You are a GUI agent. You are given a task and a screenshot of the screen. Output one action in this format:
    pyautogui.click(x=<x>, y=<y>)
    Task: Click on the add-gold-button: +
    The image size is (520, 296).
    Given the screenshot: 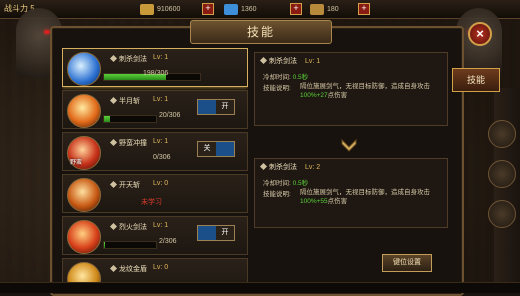 What is the action you would take?
    pyautogui.click(x=208, y=9)
    